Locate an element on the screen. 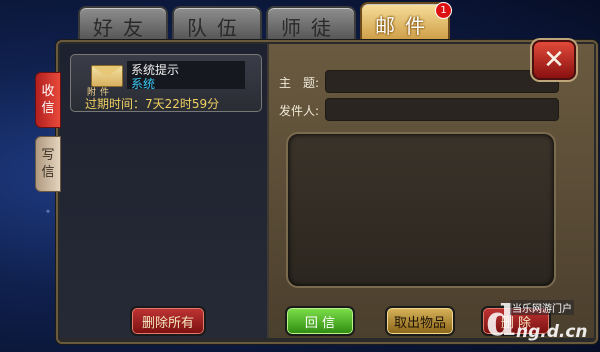  tab-friends: 好友 is located at coordinates (123, 25).